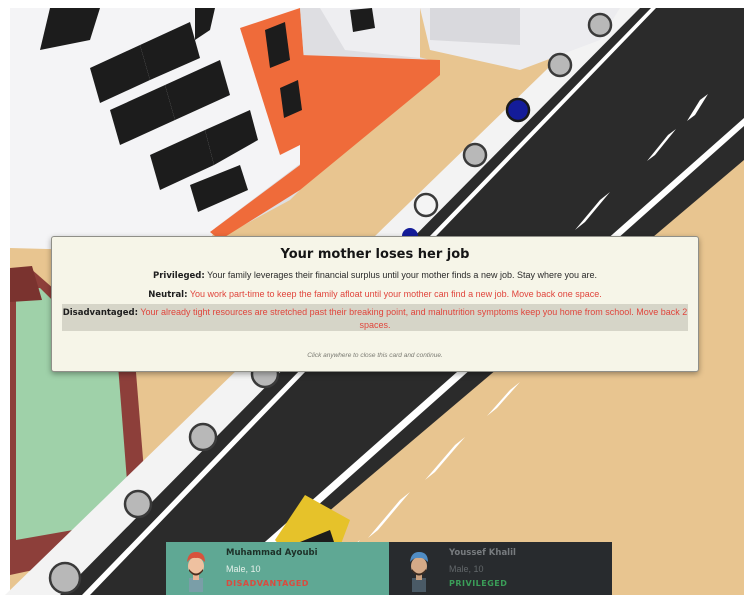 Image resolution: width=744 pixels, height=595 pixels. I want to click on player-status: PRIVILEGED, so click(478, 583).